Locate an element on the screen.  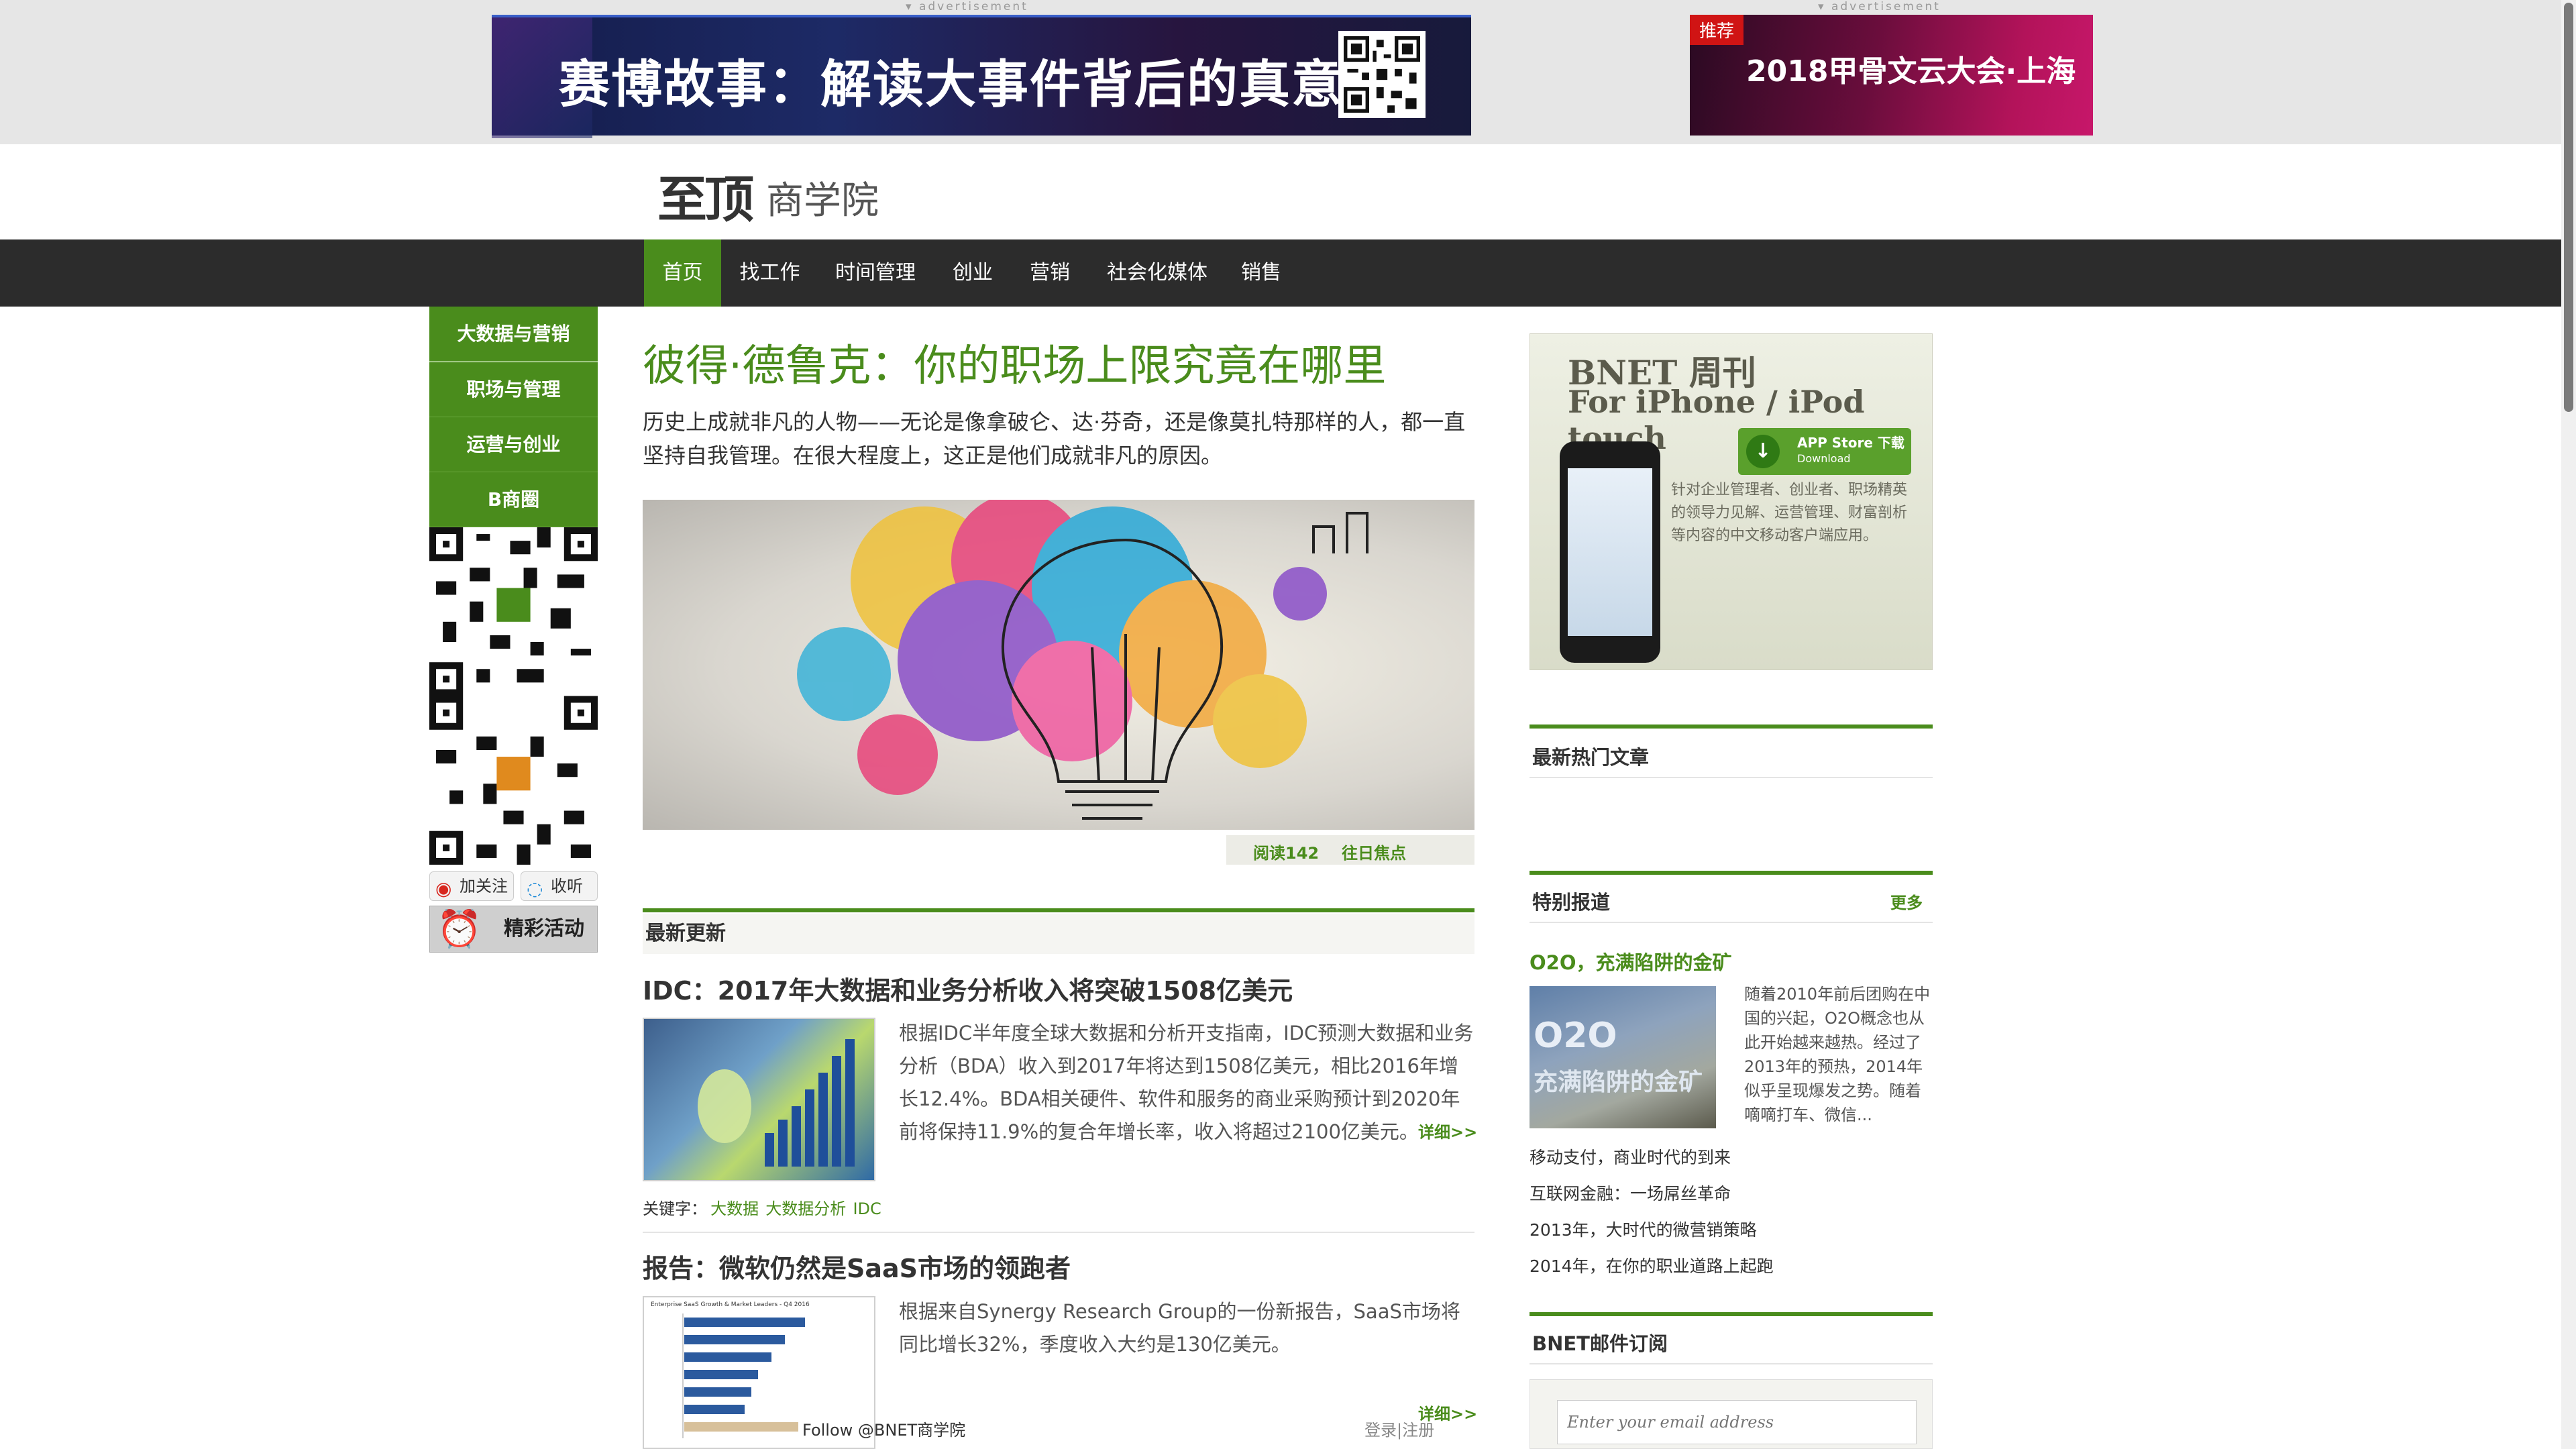
events-banner: ⏰ 精彩活动 is located at coordinates (513, 929).